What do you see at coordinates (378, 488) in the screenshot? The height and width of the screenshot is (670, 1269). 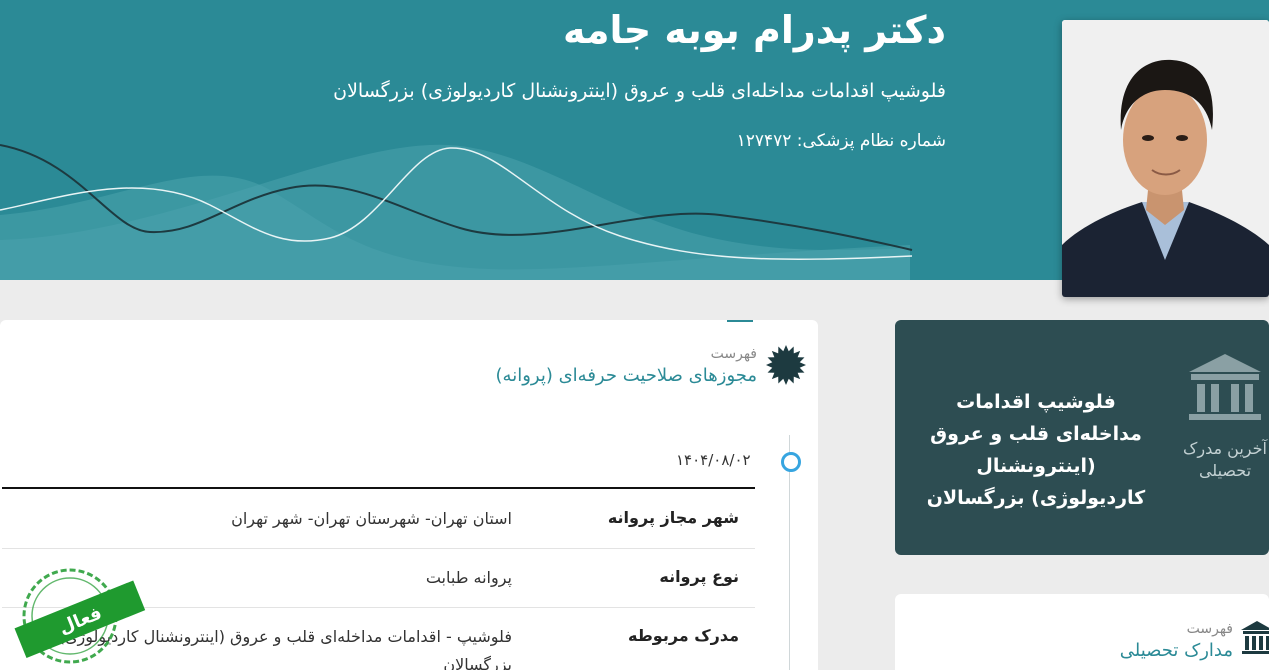 I see `license-divider` at bounding box center [378, 488].